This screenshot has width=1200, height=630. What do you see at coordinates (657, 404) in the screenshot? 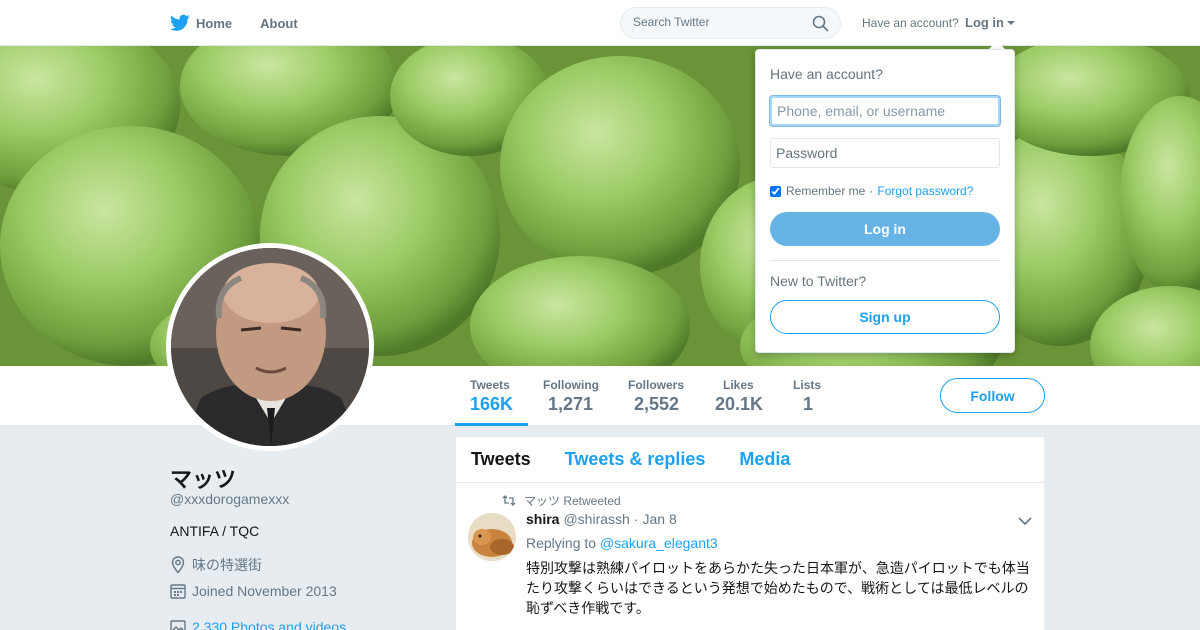
I see `stat-value: 2,552` at bounding box center [657, 404].